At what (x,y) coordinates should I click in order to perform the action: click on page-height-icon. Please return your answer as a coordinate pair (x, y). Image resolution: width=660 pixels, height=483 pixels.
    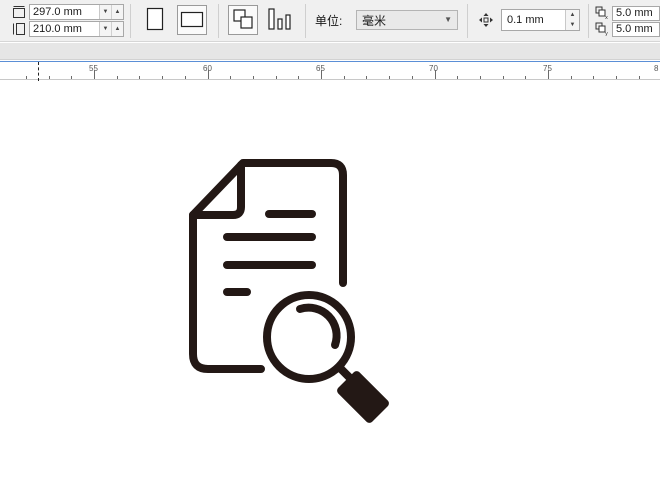
    Looking at the image, I should click on (19, 29).